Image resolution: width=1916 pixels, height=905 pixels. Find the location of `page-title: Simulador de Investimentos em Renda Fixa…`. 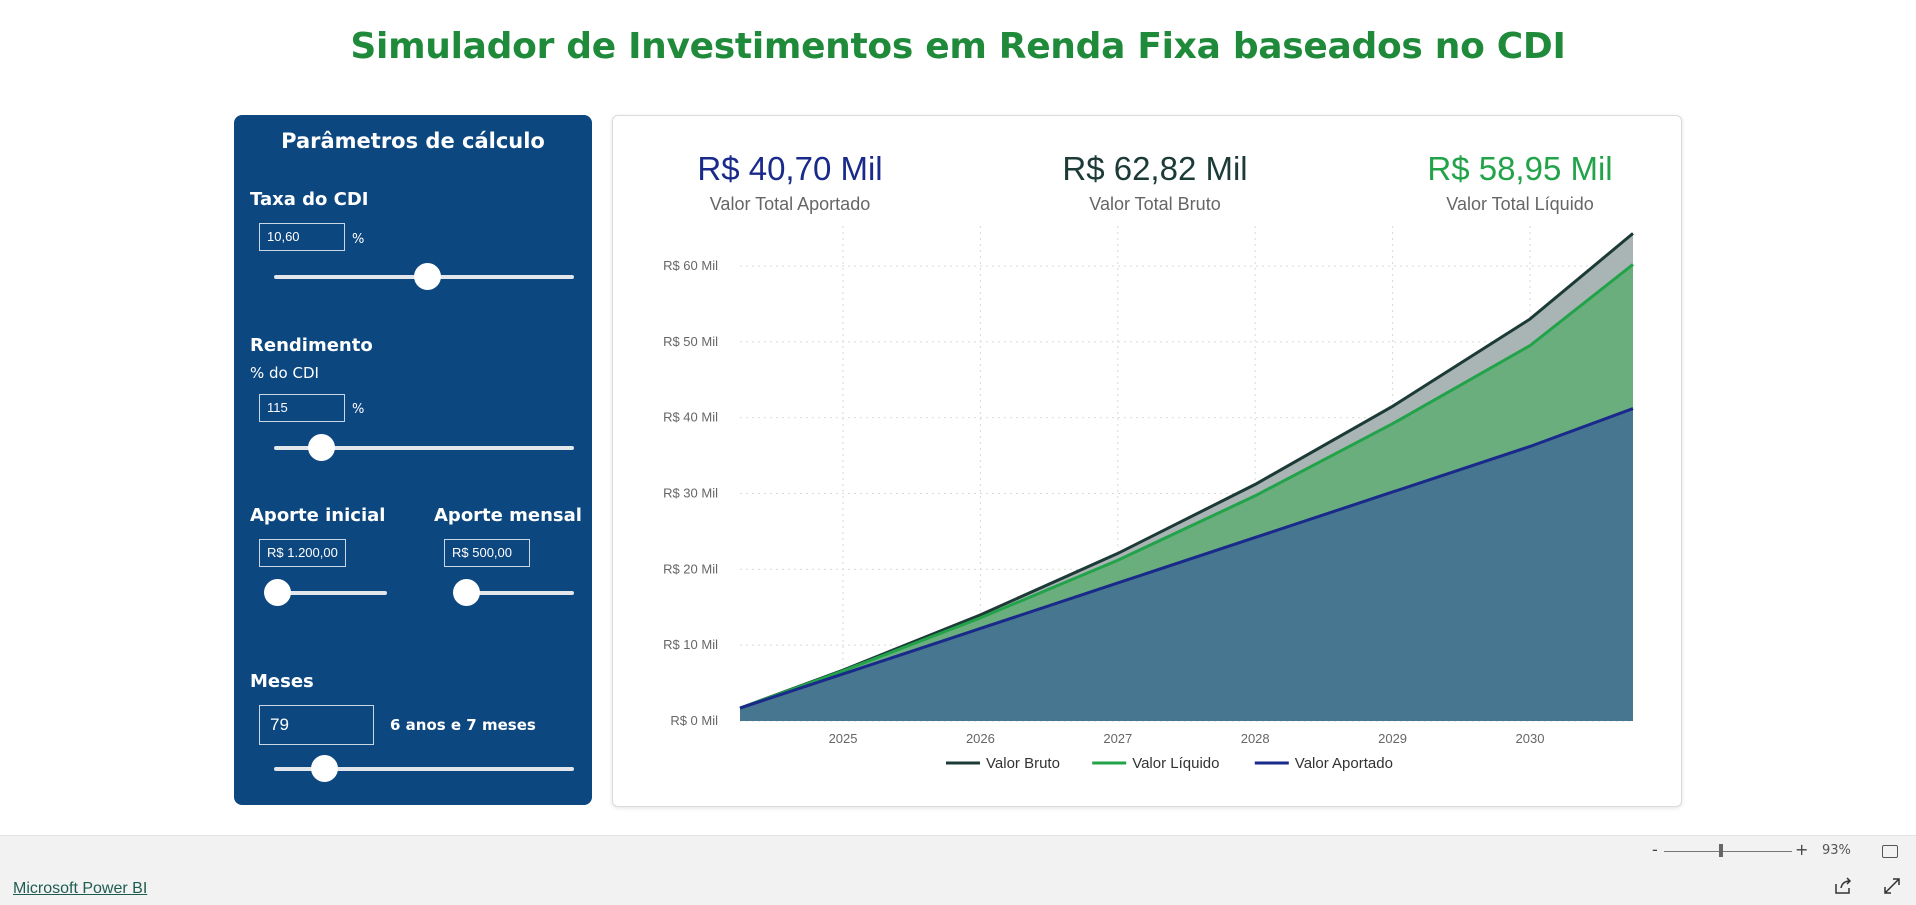

page-title: Simulador de Investimentos em Renda Fixa… is located at coordinates (958, 46).